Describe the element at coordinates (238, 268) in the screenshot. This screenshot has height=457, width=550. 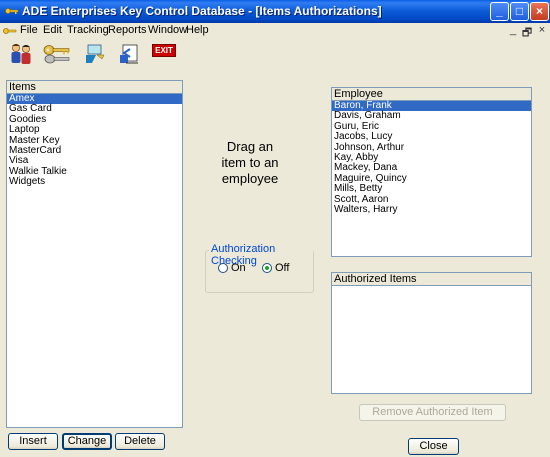
I see `radio-on-label: On` at that location.